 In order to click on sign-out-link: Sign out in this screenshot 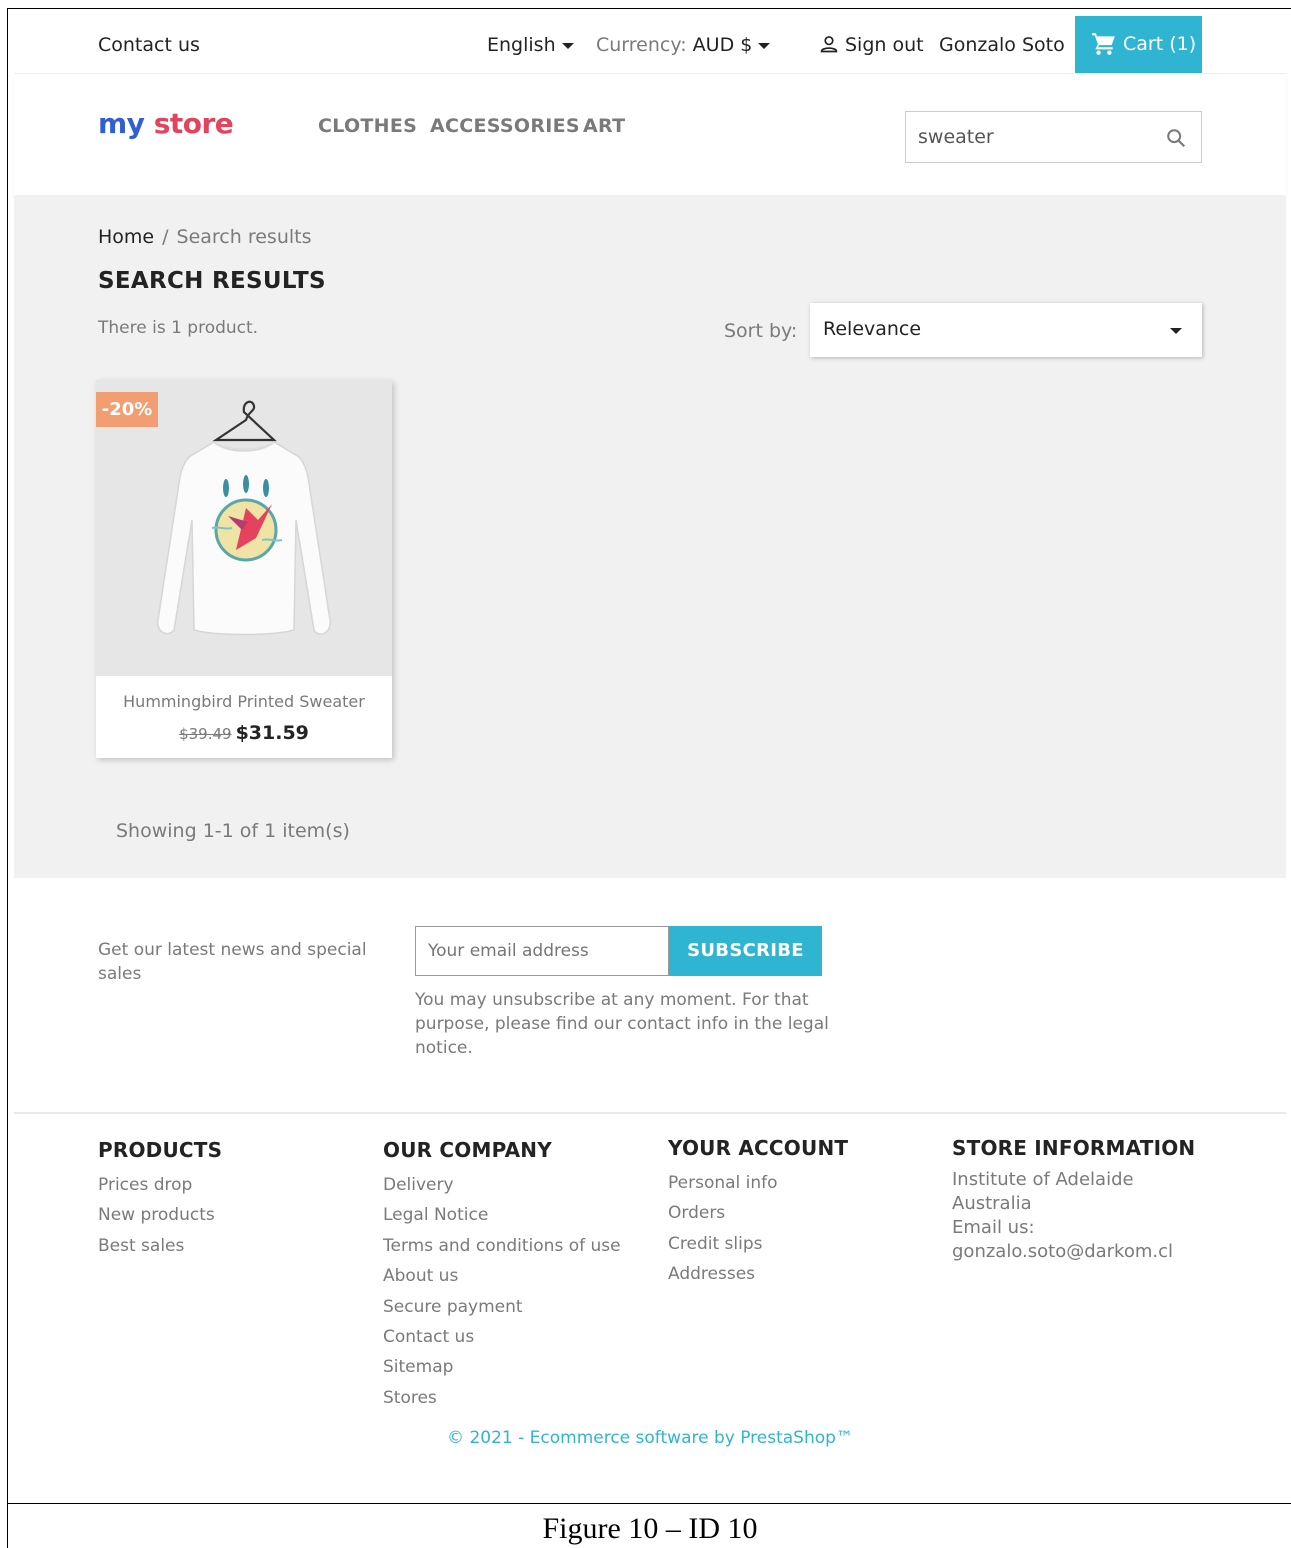, I will do `click(871, 45)`.